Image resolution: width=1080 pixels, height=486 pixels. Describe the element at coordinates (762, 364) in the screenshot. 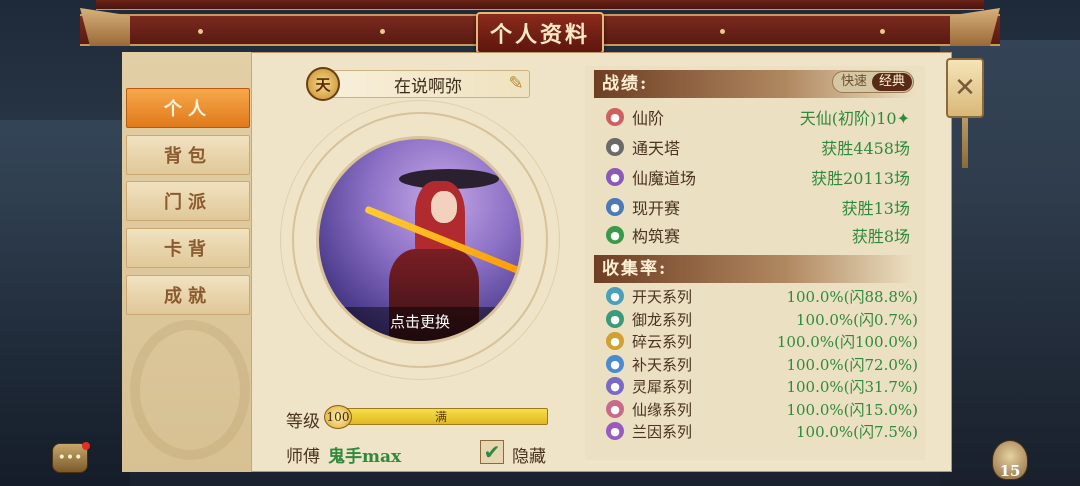

I see `collection-row: ● 补天系列 100.0%(闪72.0%)` at that location.